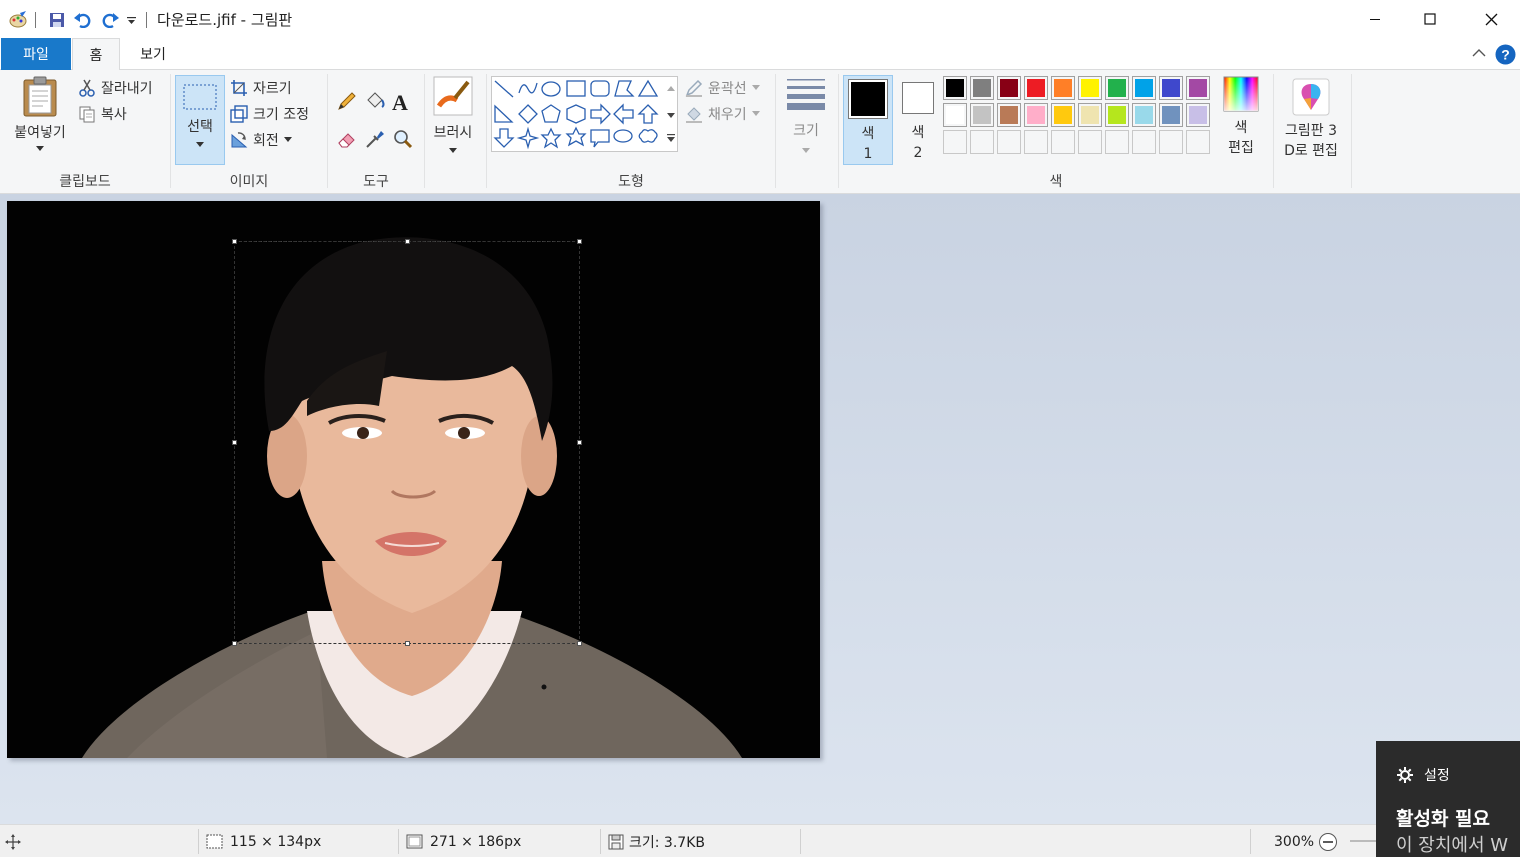  I want to click on shapes-gallery, so click(584, 114).